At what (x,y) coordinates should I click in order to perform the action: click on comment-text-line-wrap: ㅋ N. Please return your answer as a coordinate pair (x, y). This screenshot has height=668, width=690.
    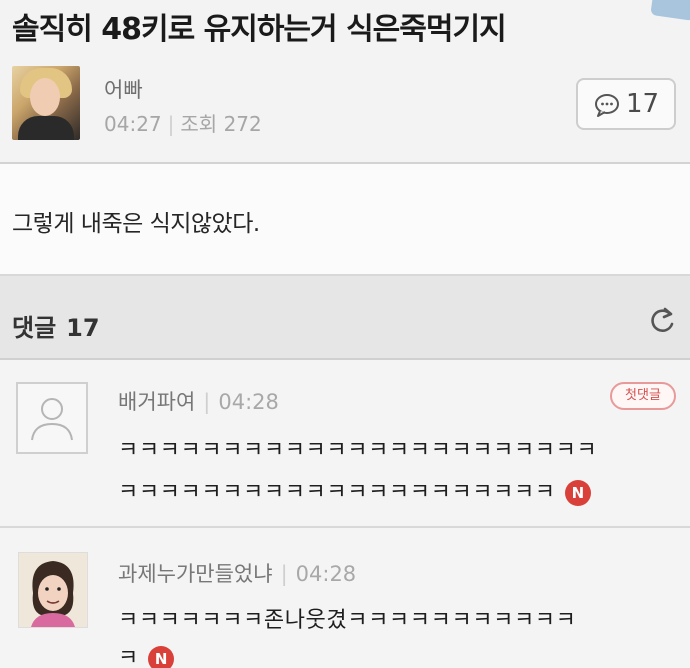
    Looking at the image, I should click on (146, 654).